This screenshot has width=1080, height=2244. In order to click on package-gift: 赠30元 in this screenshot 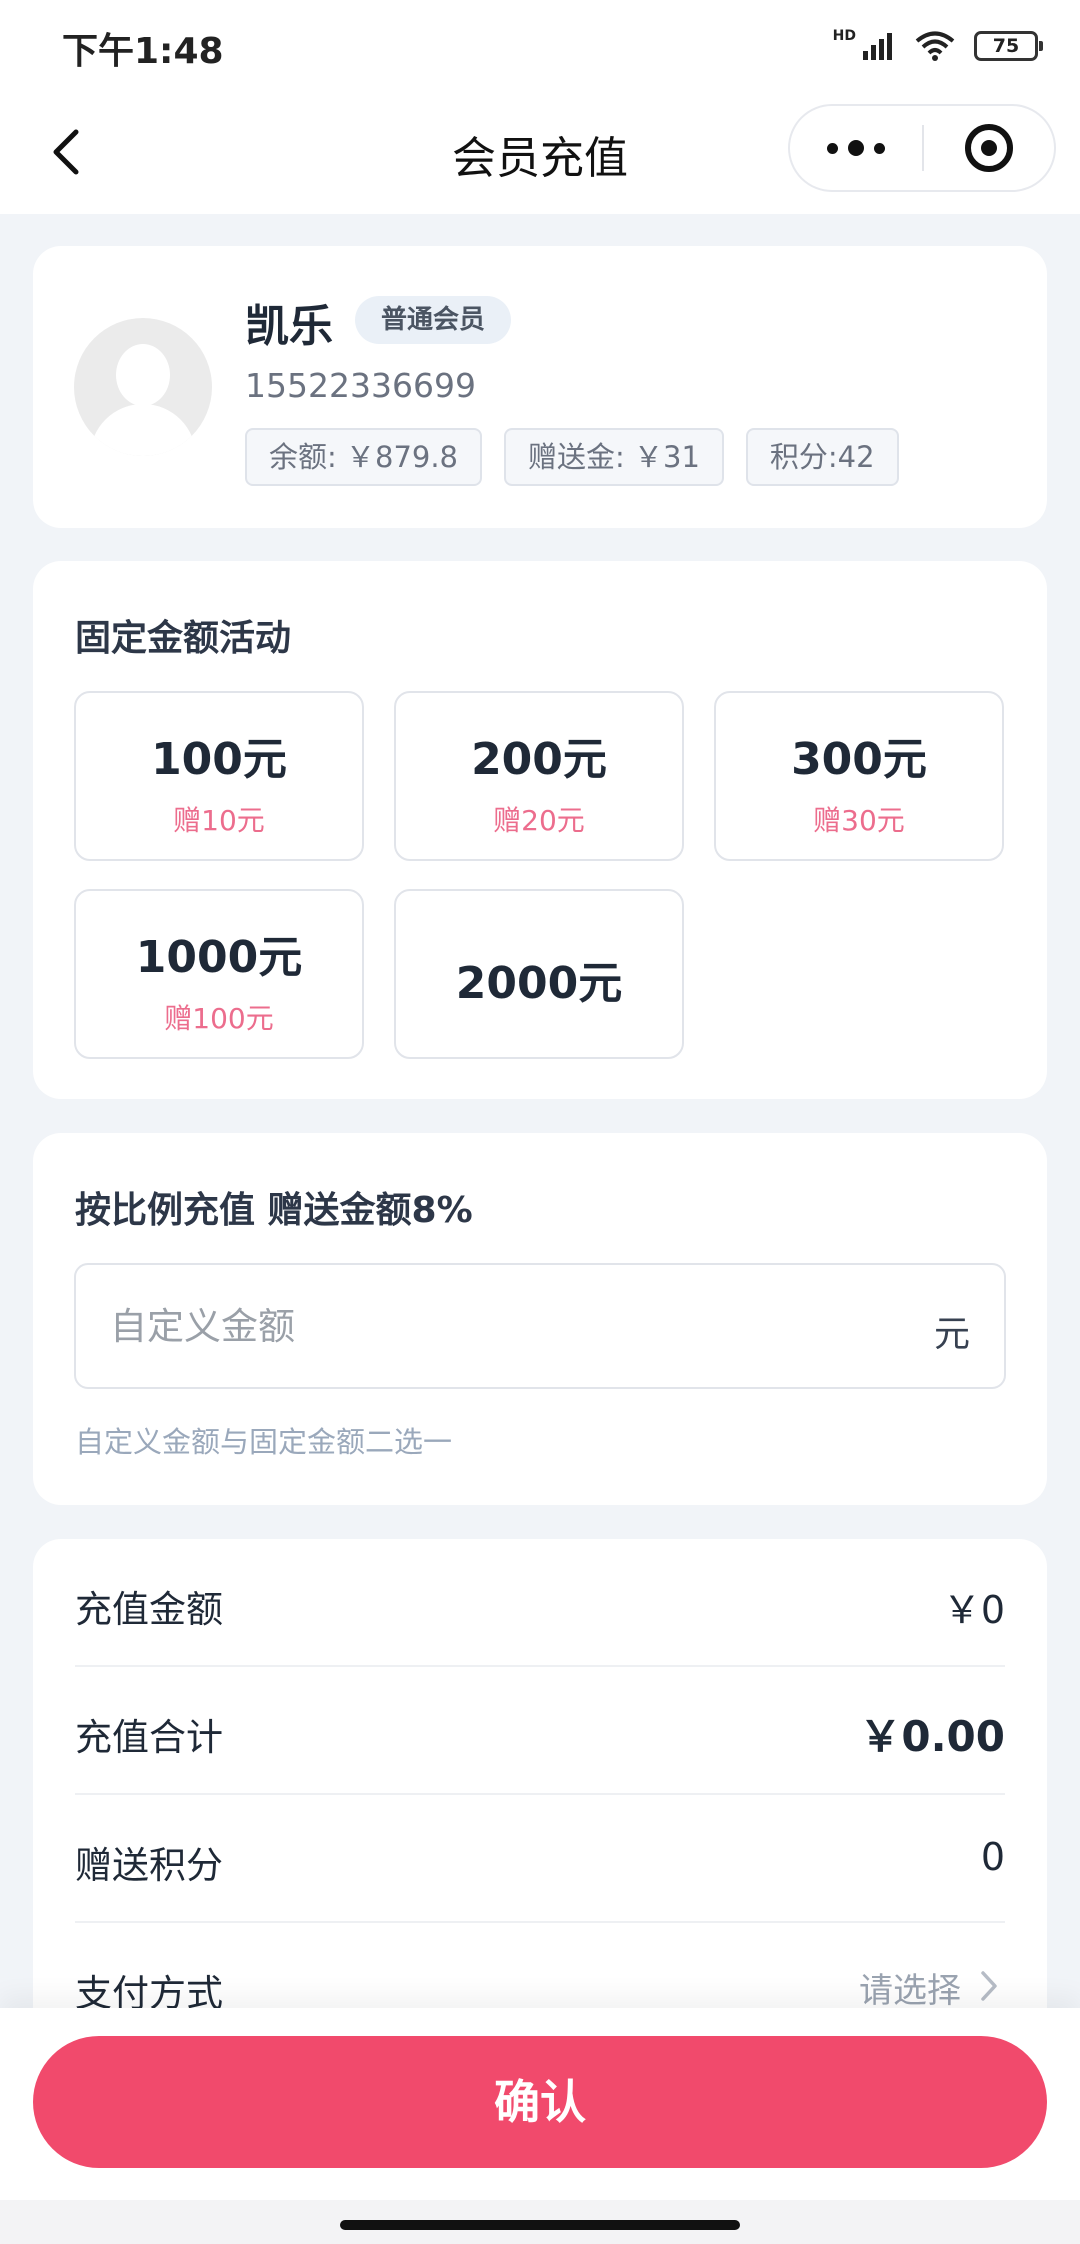, I will do `click(859, 820)`.